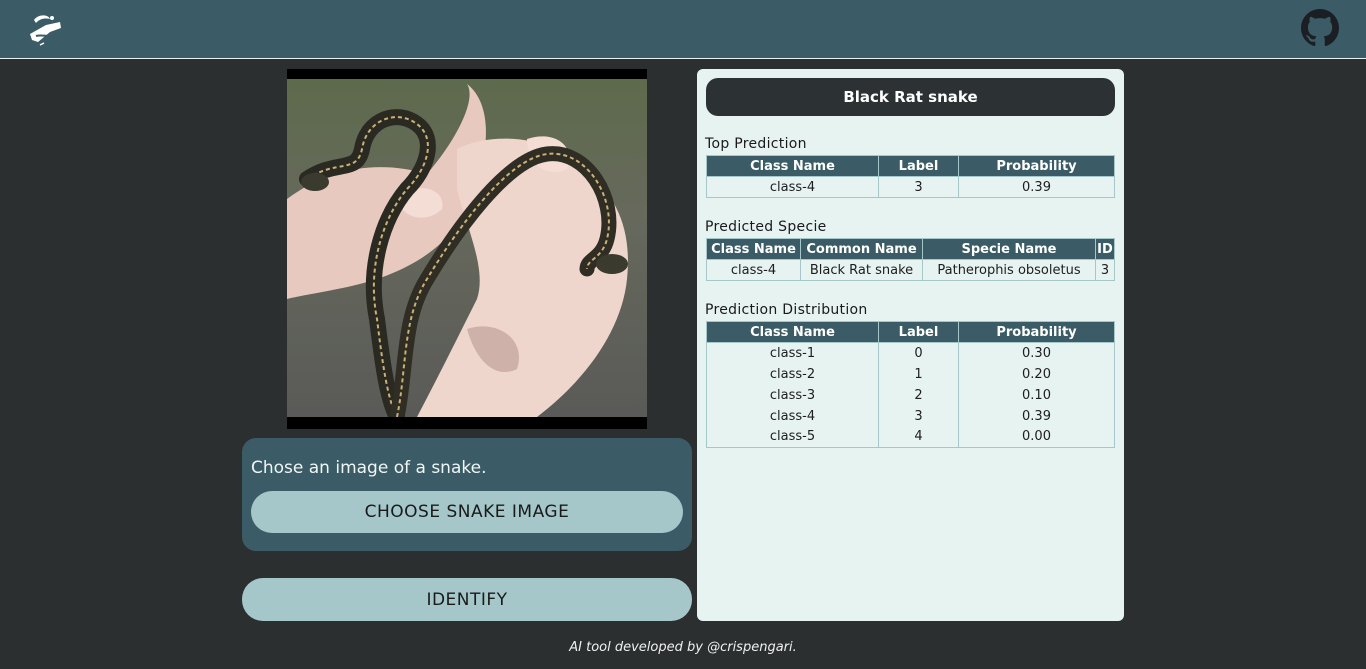 The width and height of the screenshot is (1366, 669). What do you see at coordinates (910, 97) in the screenshot?
I see `result-title: Black Rat snake` at bounding box center [910, 97].